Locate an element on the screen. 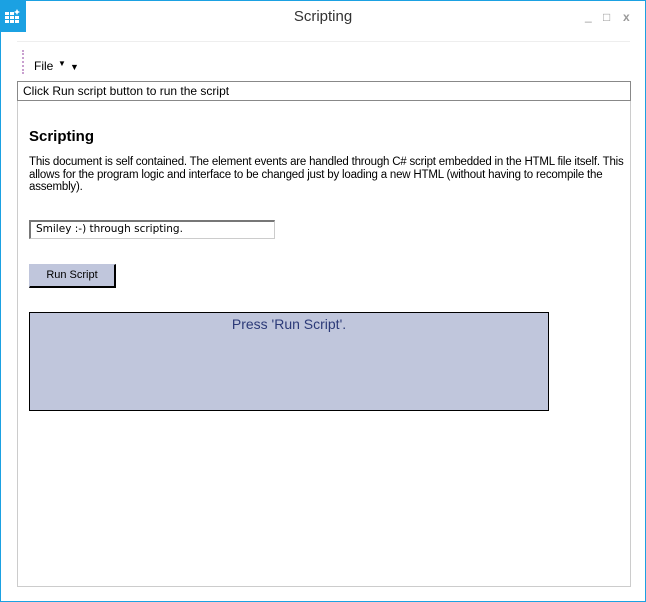 This screenshot has height=602, width=646. minimize-button: _ is located at coordinates (588, 16).